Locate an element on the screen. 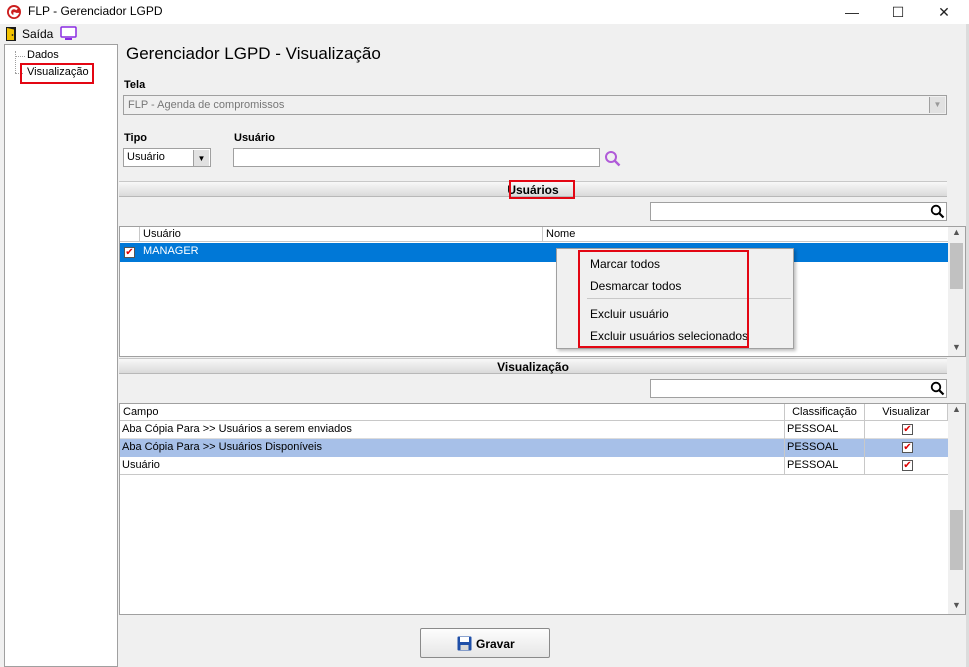  close-button: ✕ is located at coordinates (944, 12).